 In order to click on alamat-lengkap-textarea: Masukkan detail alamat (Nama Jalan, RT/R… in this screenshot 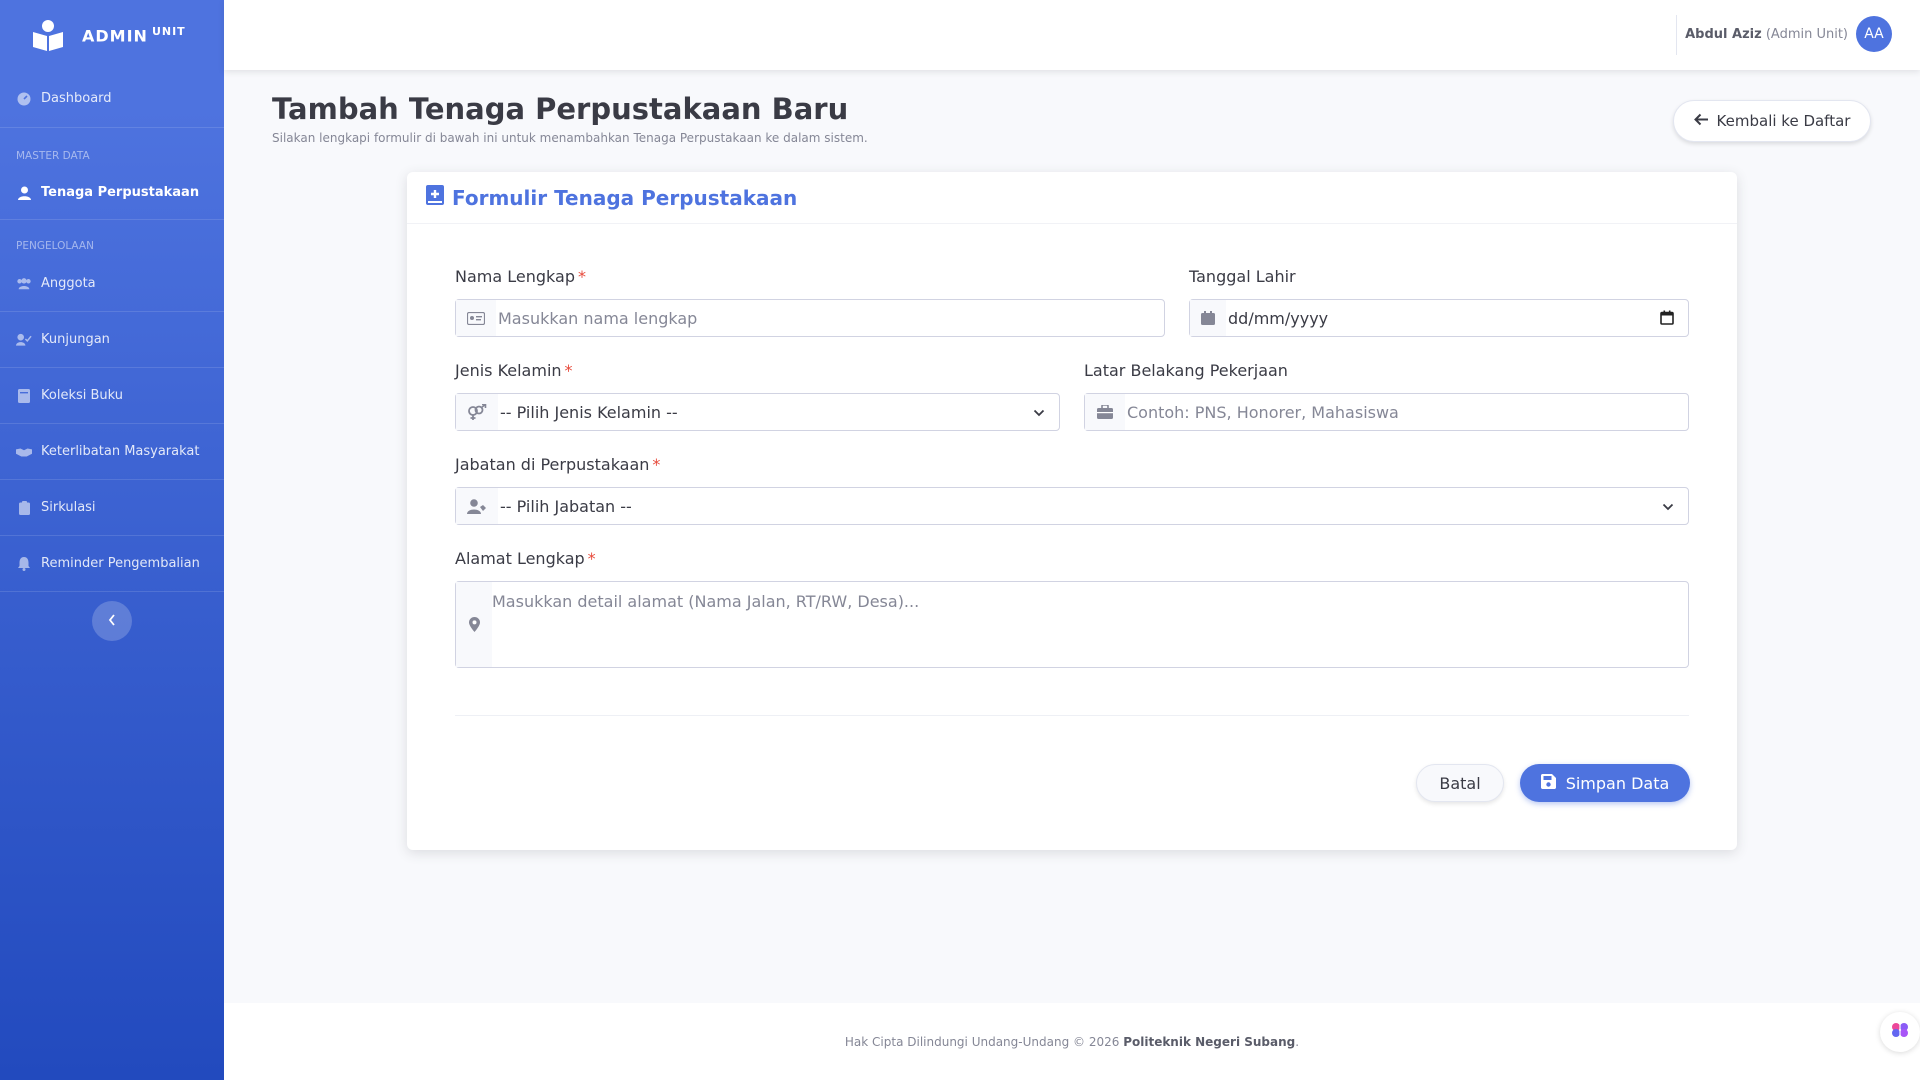, I will do `click(1072, 624)`.